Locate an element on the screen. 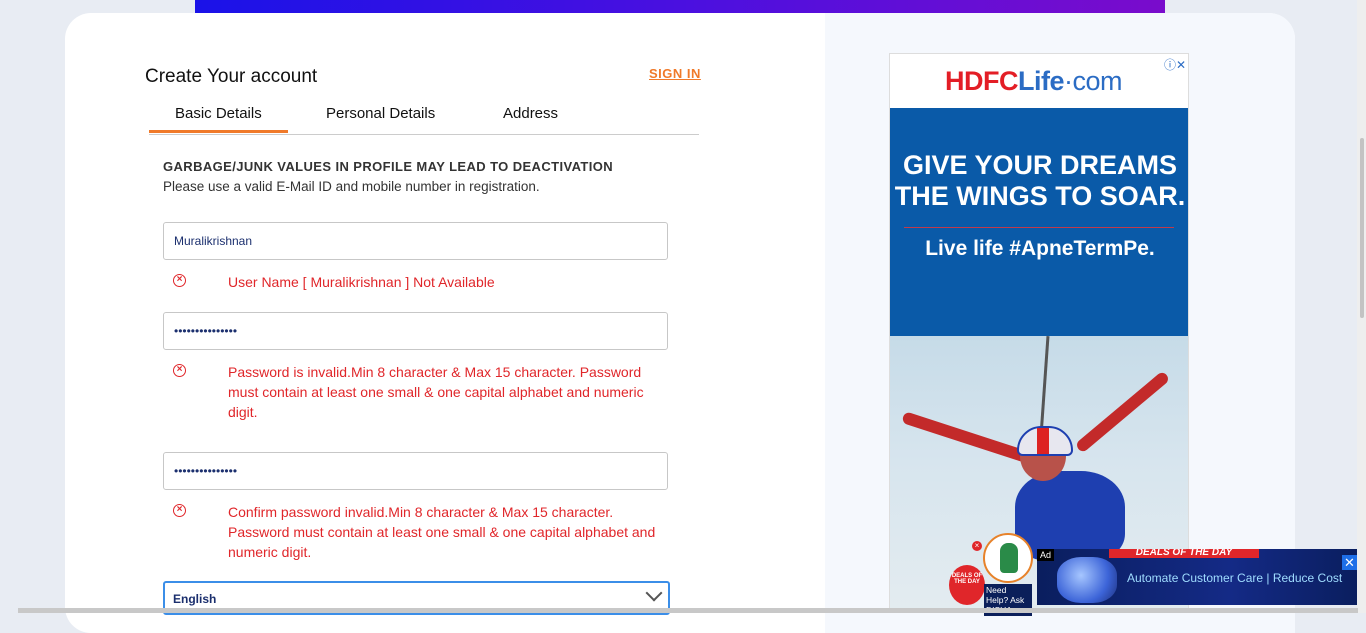 The image size is (1366, 633). deals-of-day-ribbon: DEALS OF THE DAY is located at coordinates (1184, 553).